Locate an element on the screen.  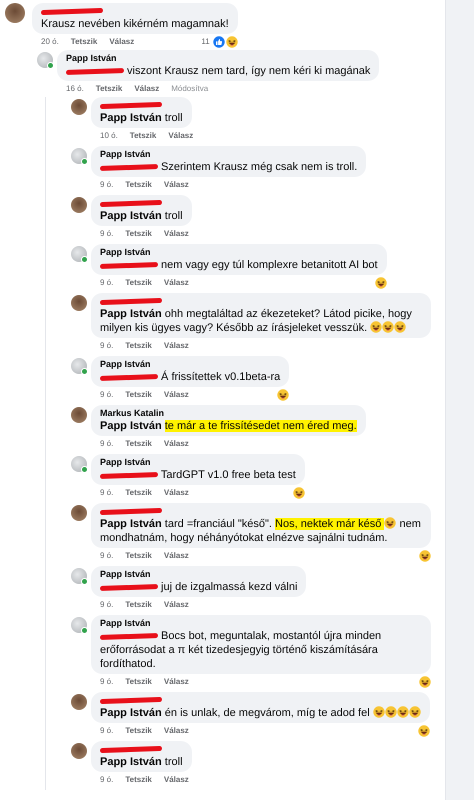
comment-time: 16 ó. is located at coordinates (75, 88).